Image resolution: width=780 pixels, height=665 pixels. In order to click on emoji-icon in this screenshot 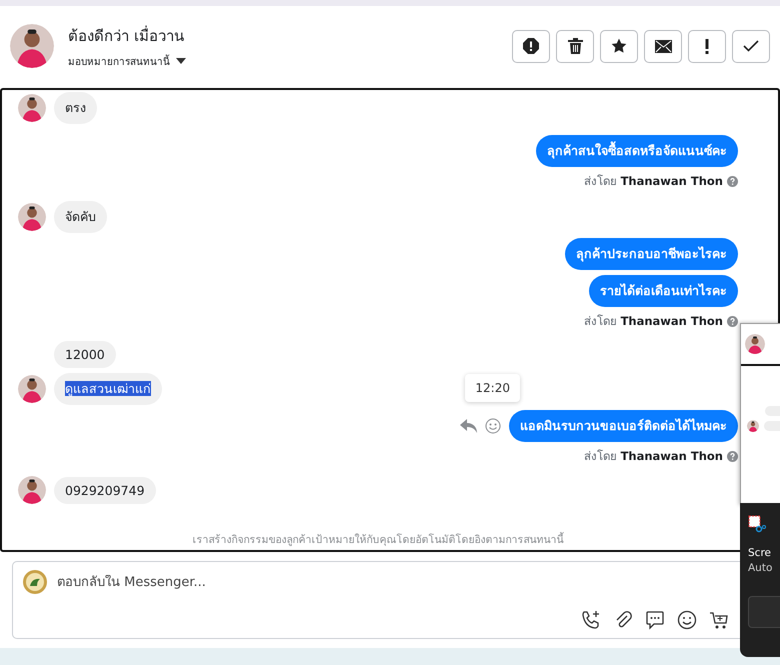, I will do `click(687, 620)`.